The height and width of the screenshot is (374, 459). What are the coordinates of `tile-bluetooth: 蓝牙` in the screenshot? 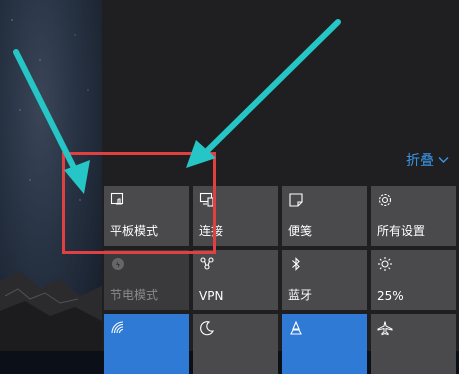 It's located at (324, 280).